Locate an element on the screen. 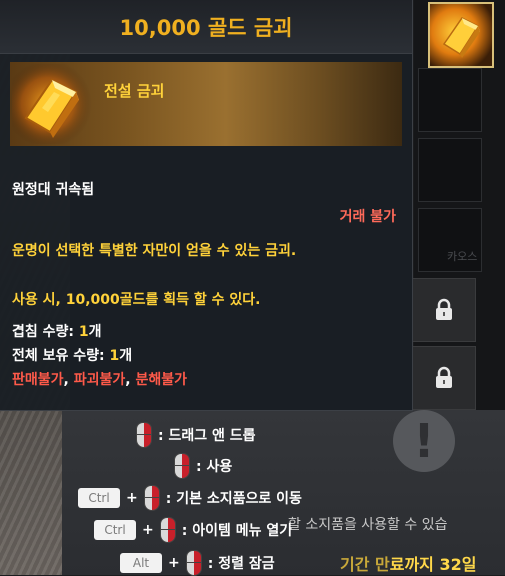 The height and width of the screenshot is (576, 505). restriction-sell: 판매불가 is located at coordinates (38, 380).